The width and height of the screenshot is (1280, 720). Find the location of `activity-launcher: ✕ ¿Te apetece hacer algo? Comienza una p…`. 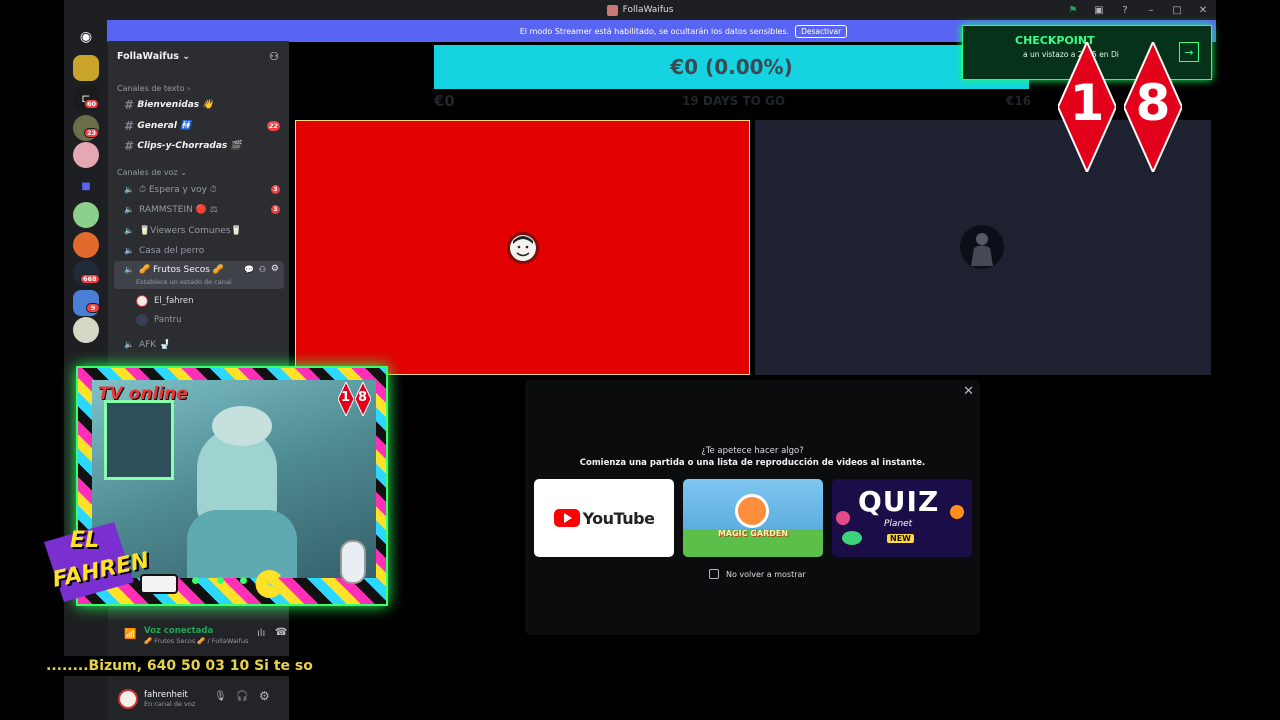

activity-launcher: ✕ ¿Te apetece hacer algo? Comienza una p… is located at coordinates (752, 507).